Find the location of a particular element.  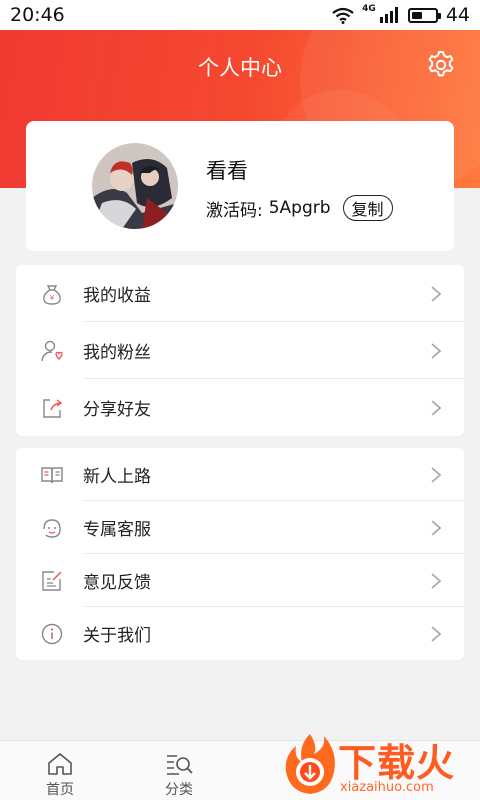

info-icon is located at coordinates (52, 633).